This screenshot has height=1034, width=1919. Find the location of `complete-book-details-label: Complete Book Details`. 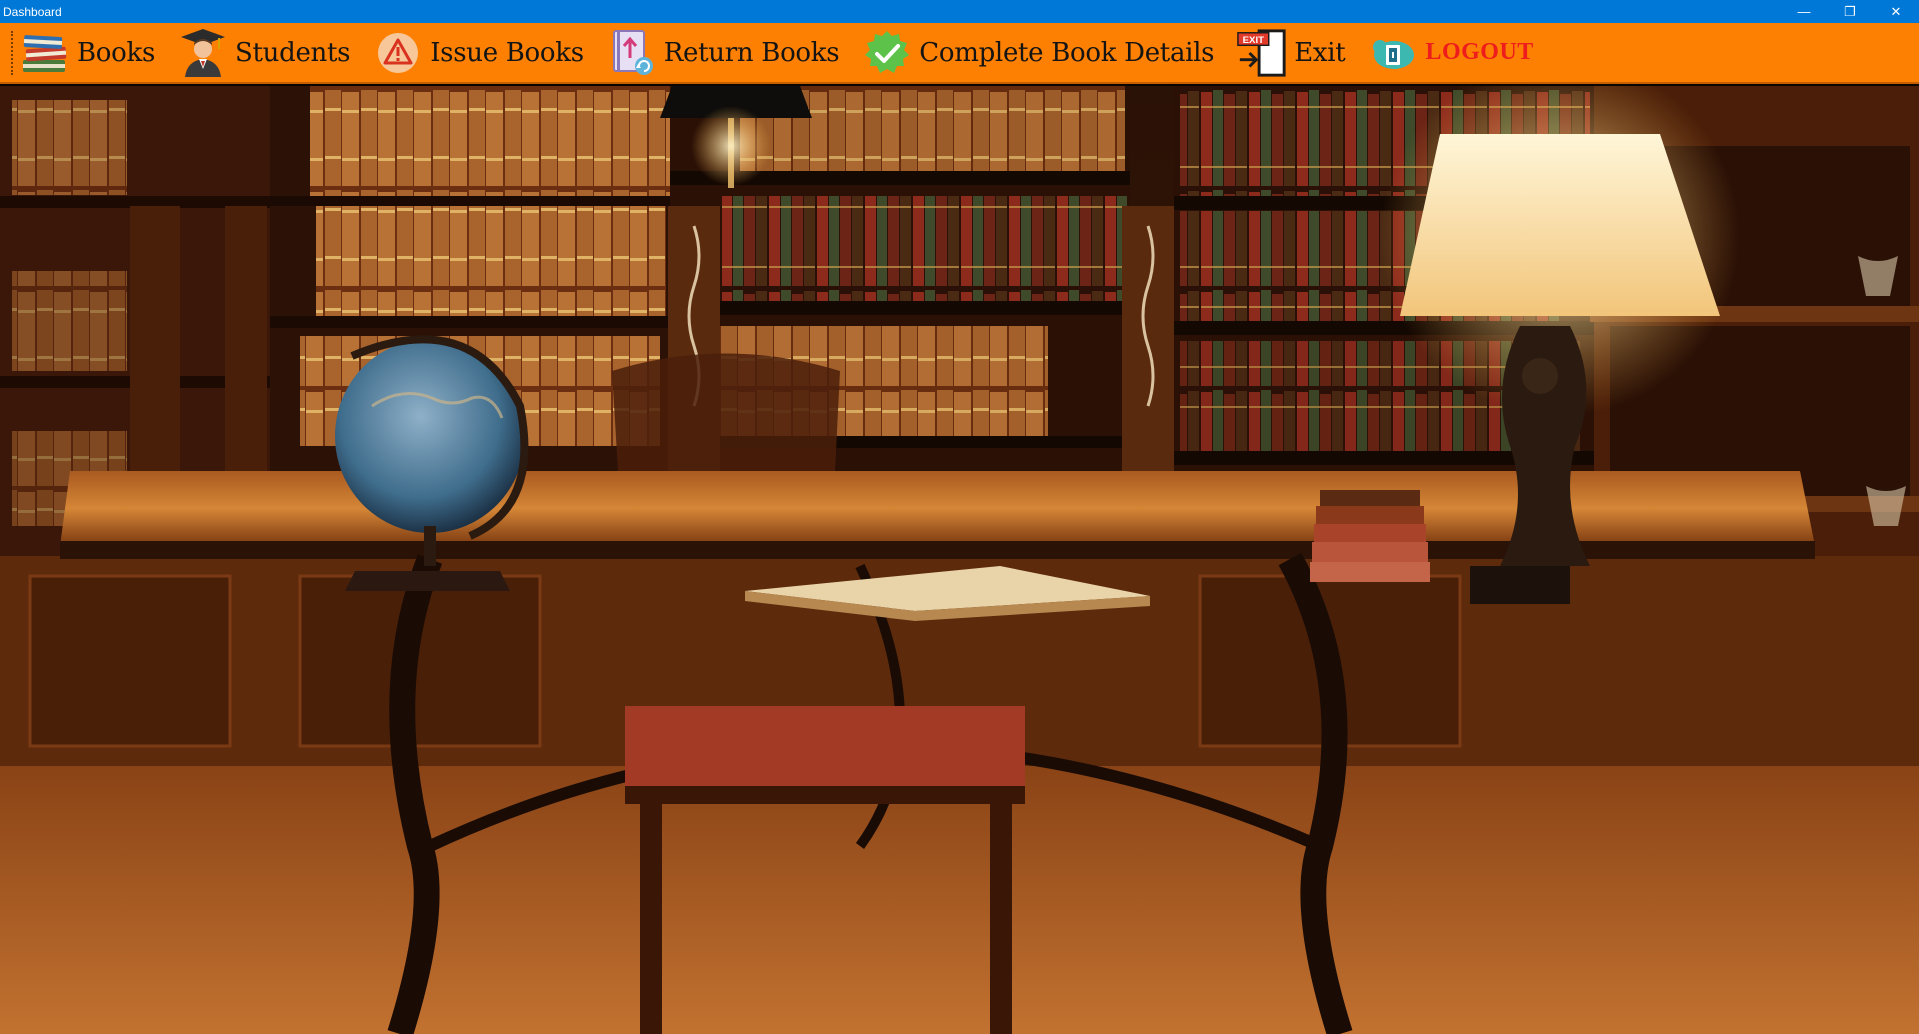

complete-book-details-label: Complete Book Details is located at coordinates (1067, 52).